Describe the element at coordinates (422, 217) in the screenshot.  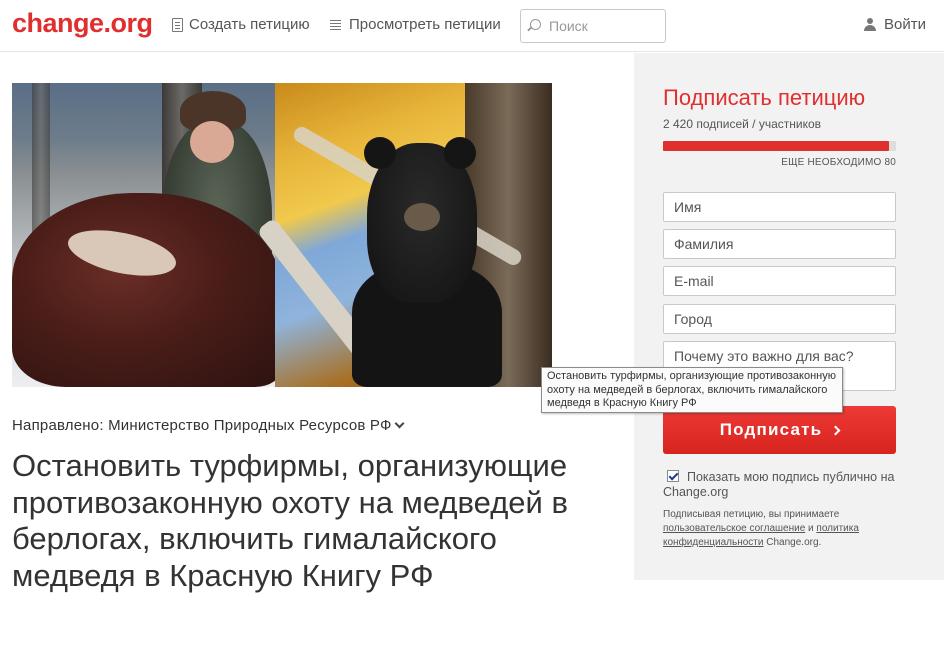
I see `bear-snout` at that location.